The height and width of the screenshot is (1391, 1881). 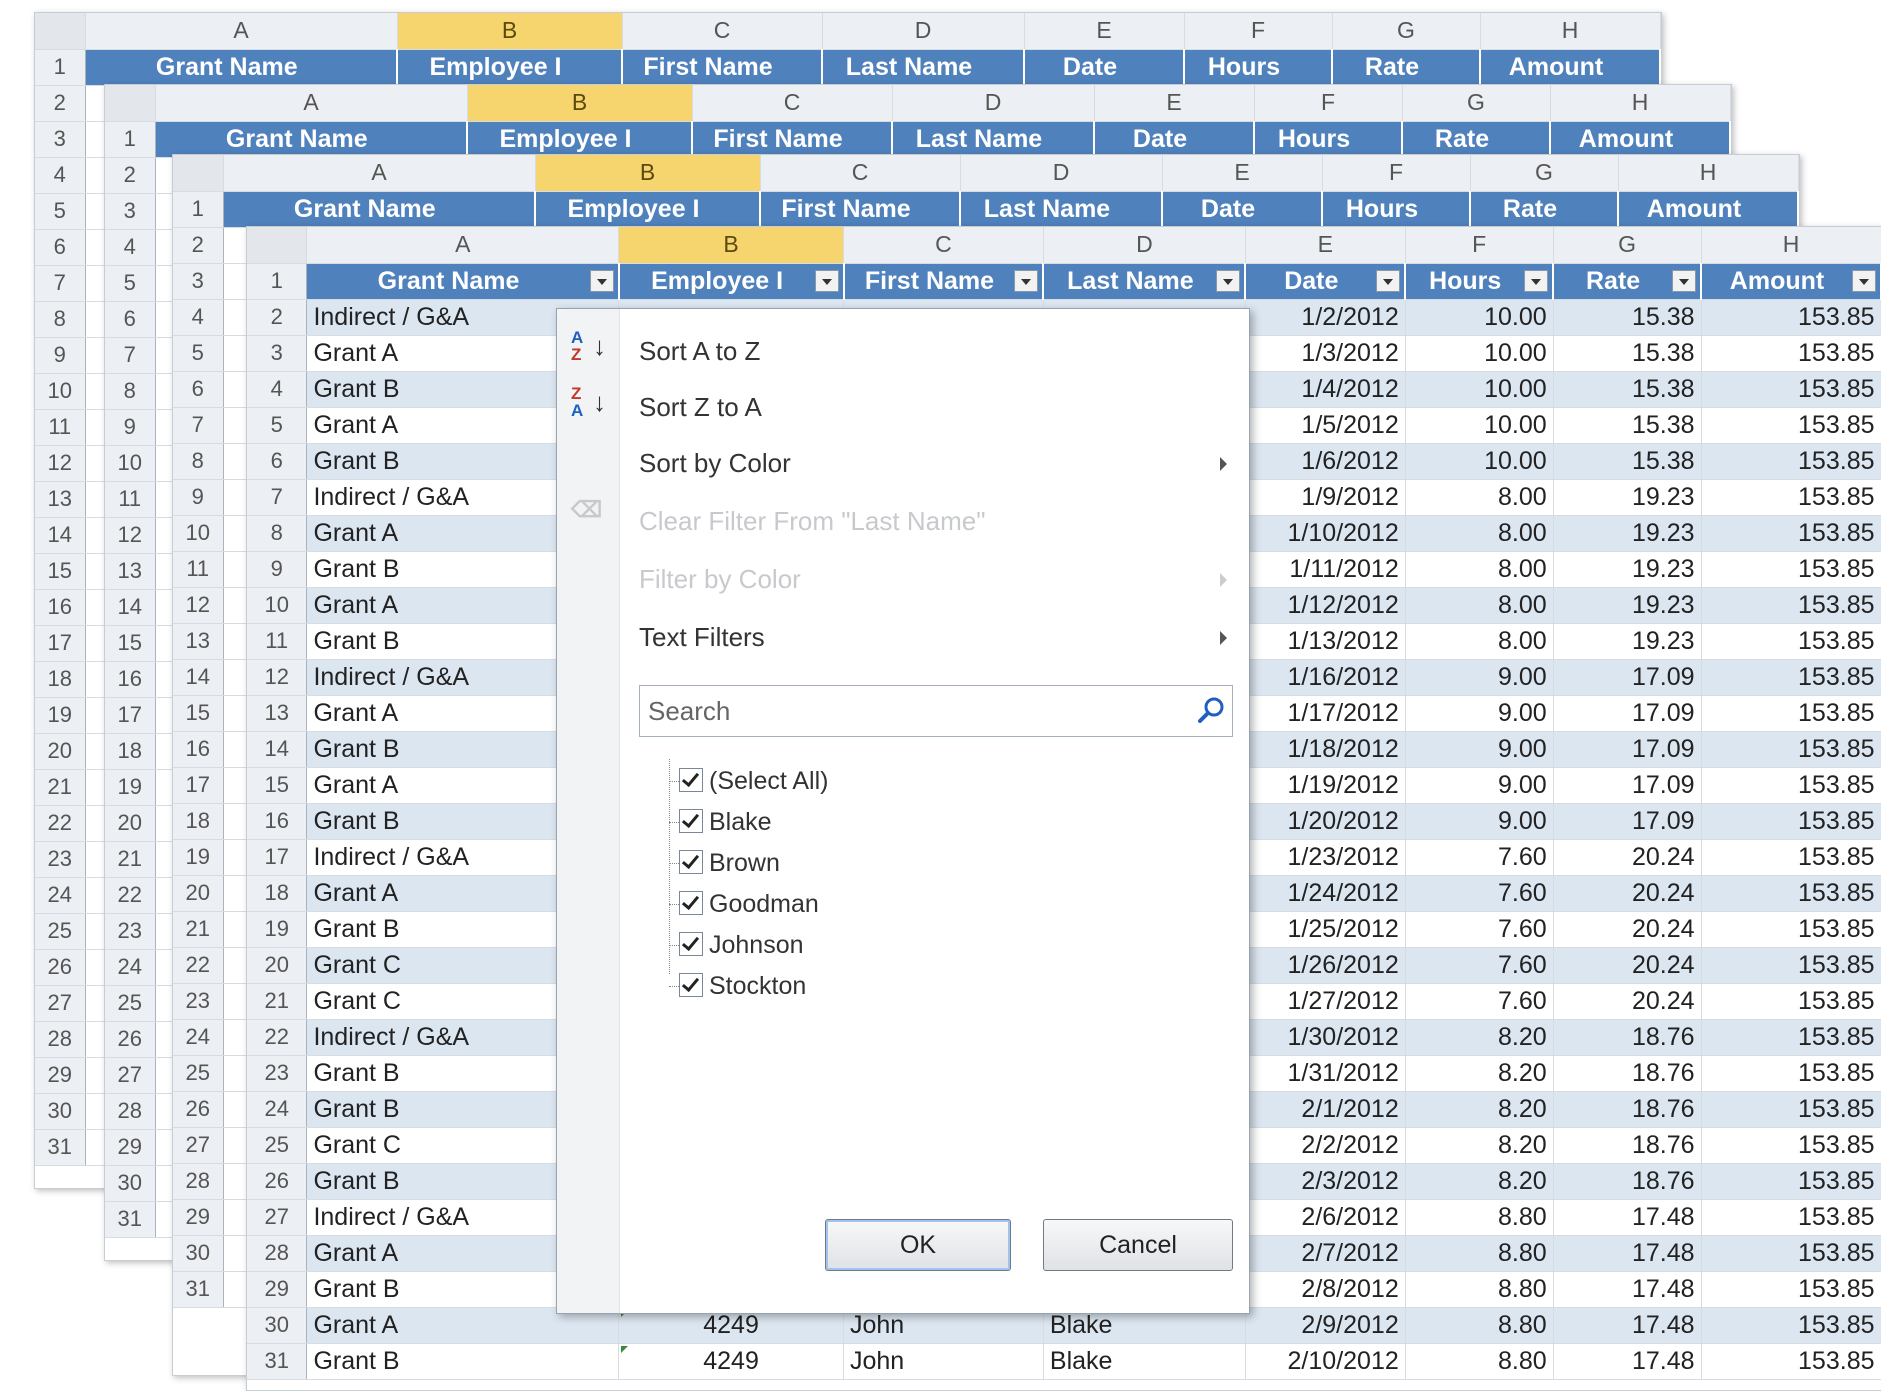 What do you see at coordinates (1396, 209) in the screenshot?
I see `table-header-cell: Hours` at bounding box center [1396, 209].